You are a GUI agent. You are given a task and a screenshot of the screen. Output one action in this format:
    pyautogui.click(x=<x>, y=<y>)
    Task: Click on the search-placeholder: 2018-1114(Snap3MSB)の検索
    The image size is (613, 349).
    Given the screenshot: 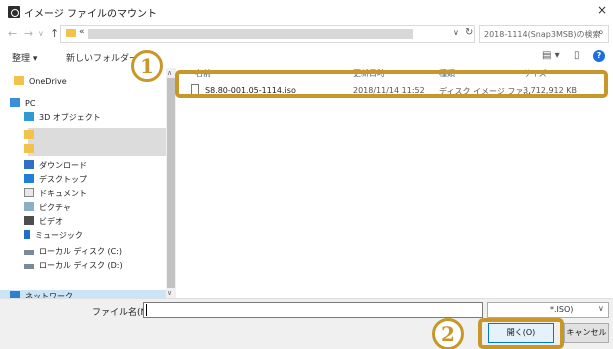 What is the action you would take?
    pyautogui.click(x=542, y=34)
    